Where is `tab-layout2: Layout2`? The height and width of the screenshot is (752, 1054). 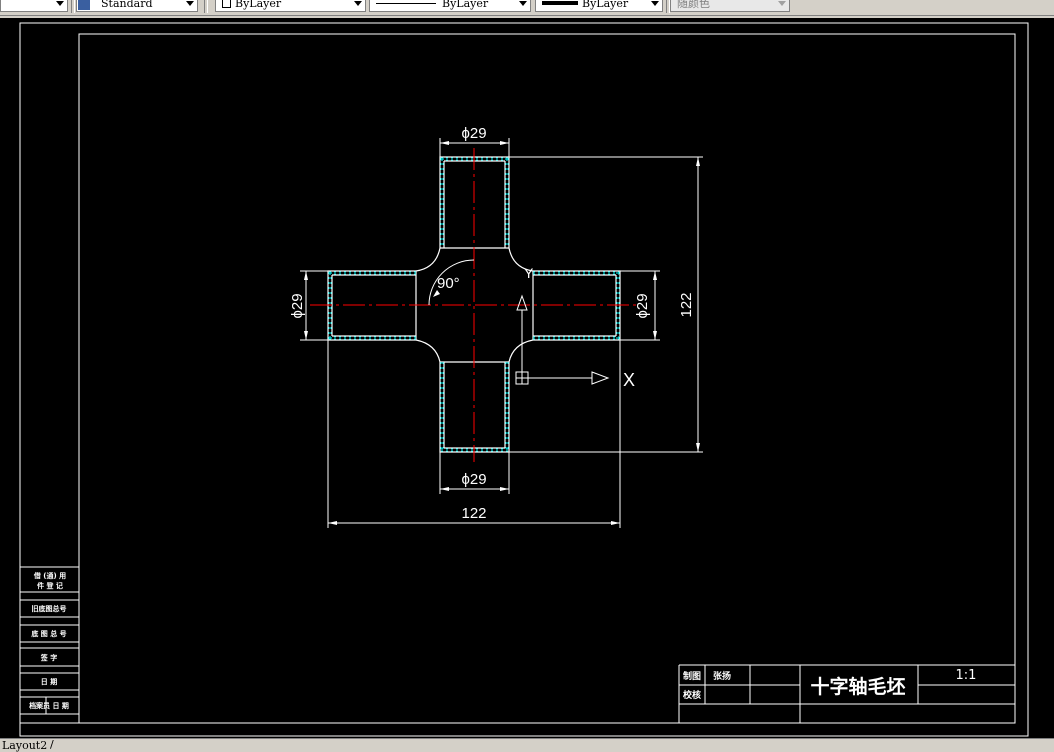 tab-layout2: Layout2 is located at coordinates (24, 745).